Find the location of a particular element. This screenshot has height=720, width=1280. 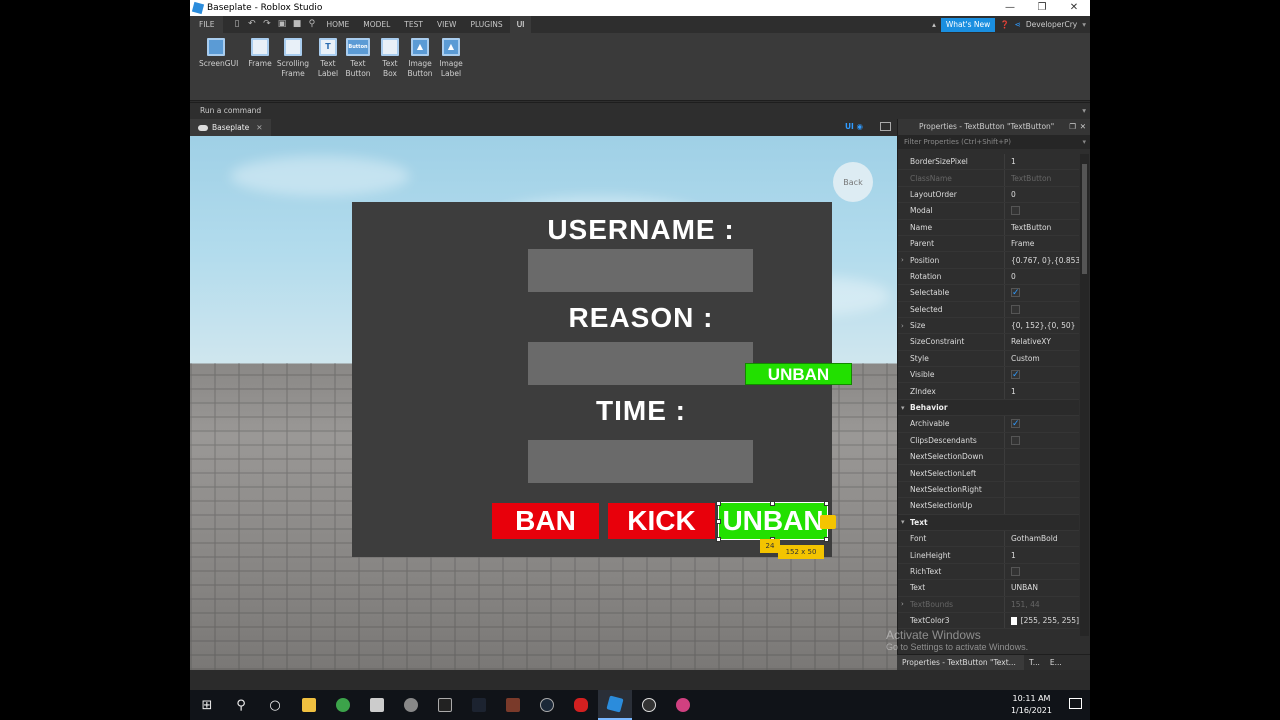

redo-icon: ↷ is located at coordinates (266, 24).